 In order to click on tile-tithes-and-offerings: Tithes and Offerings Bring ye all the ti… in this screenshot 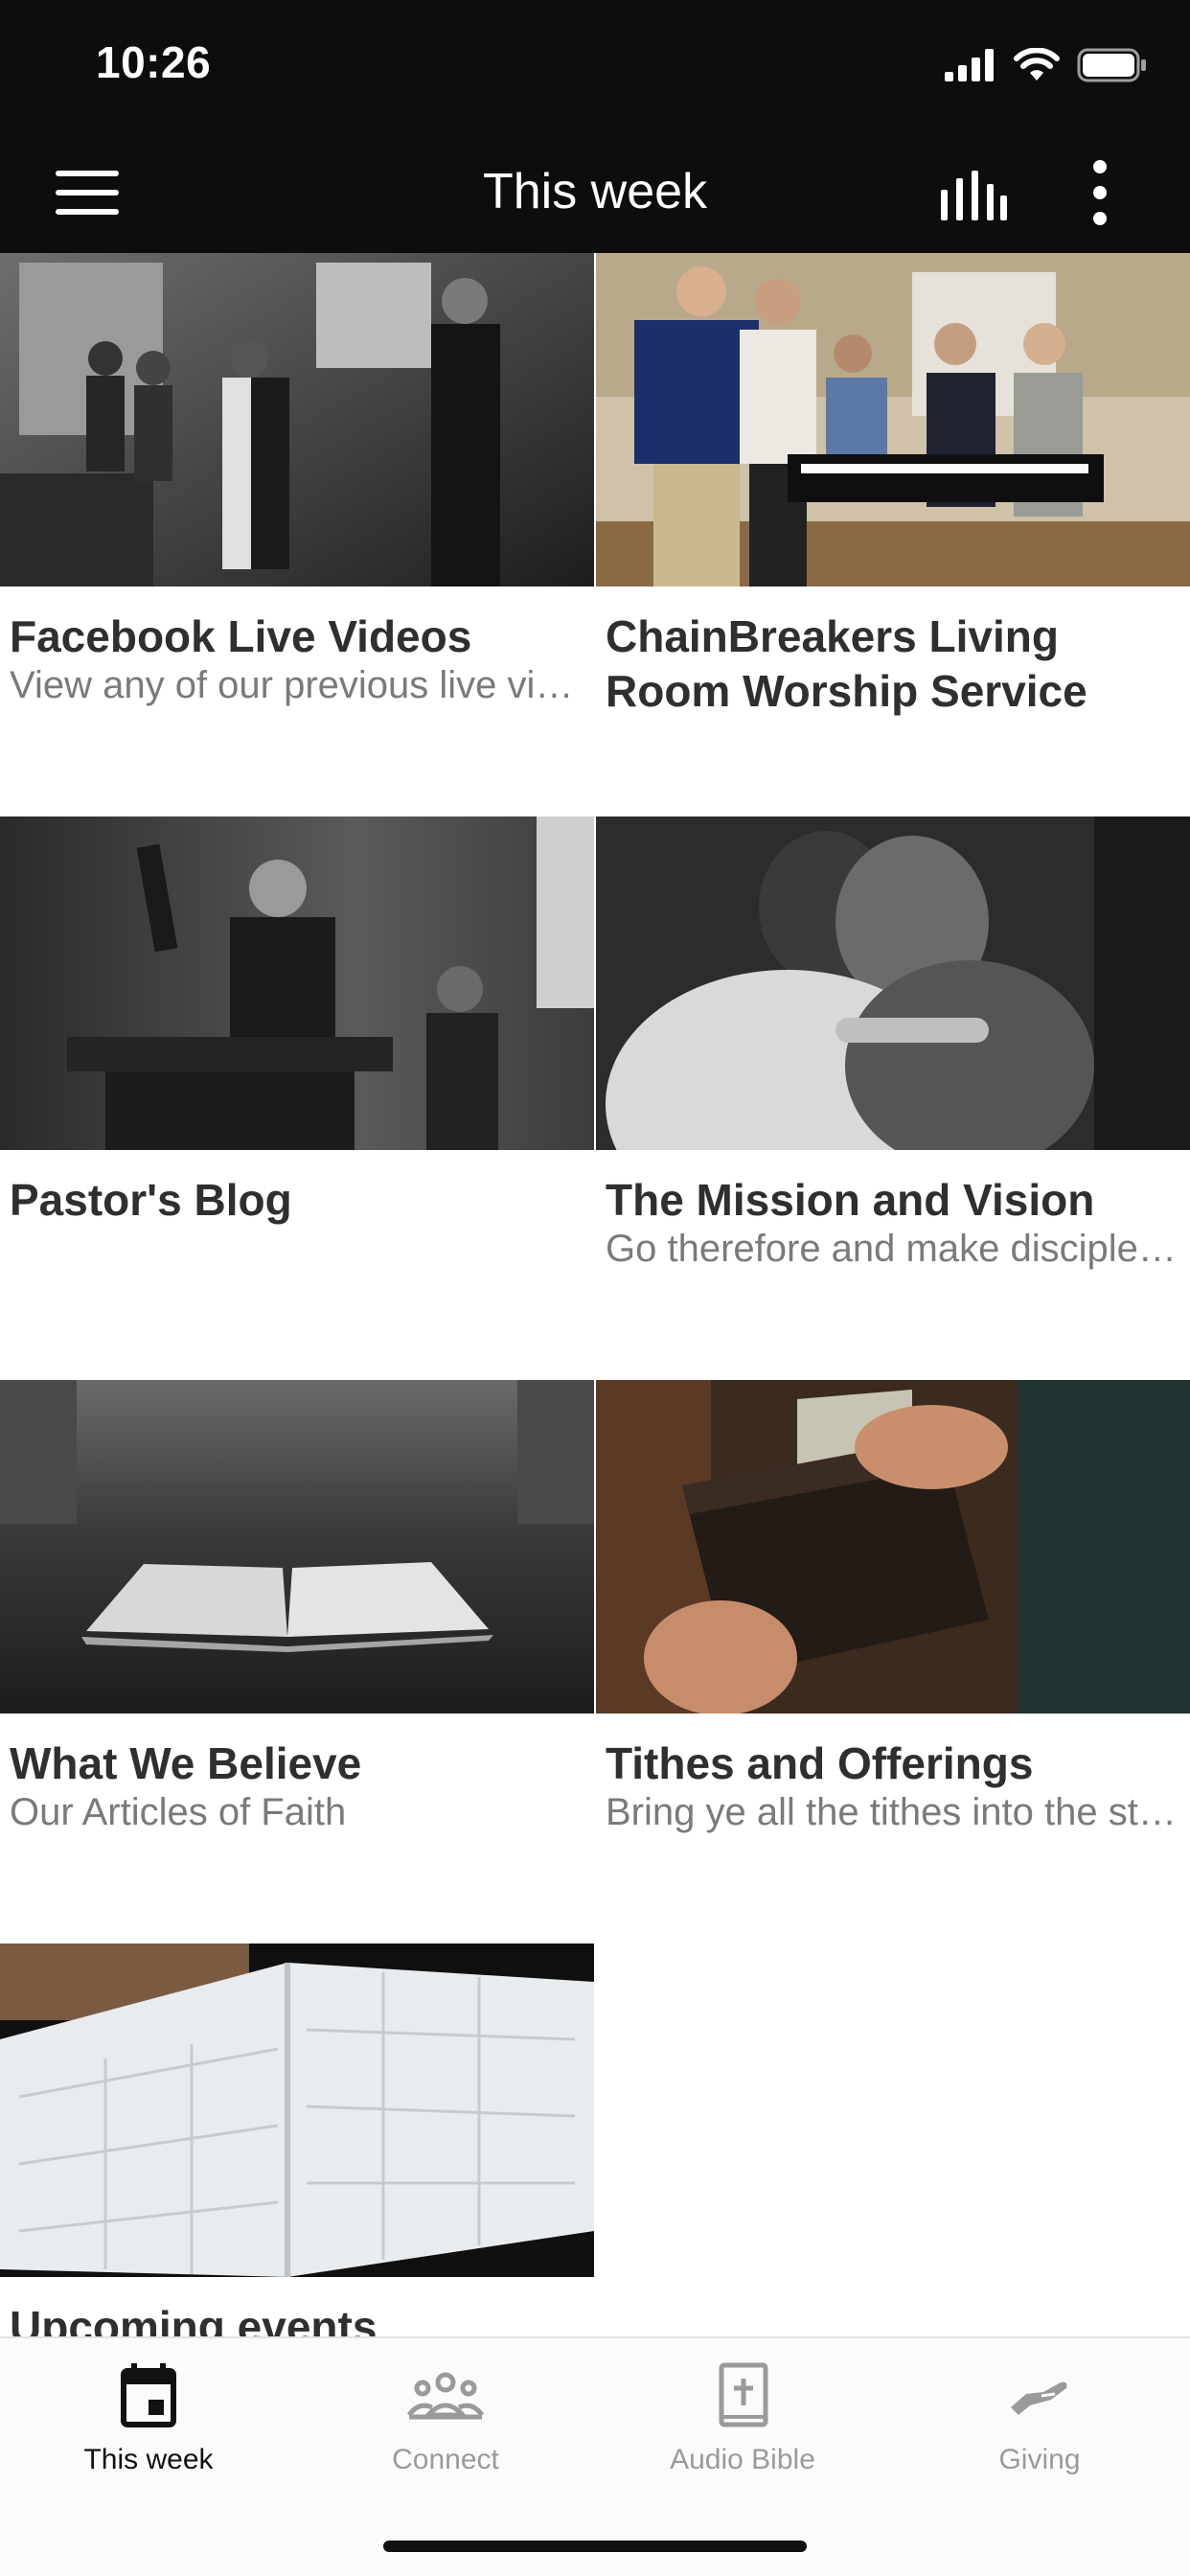, I will do `click(893, 1662)`.